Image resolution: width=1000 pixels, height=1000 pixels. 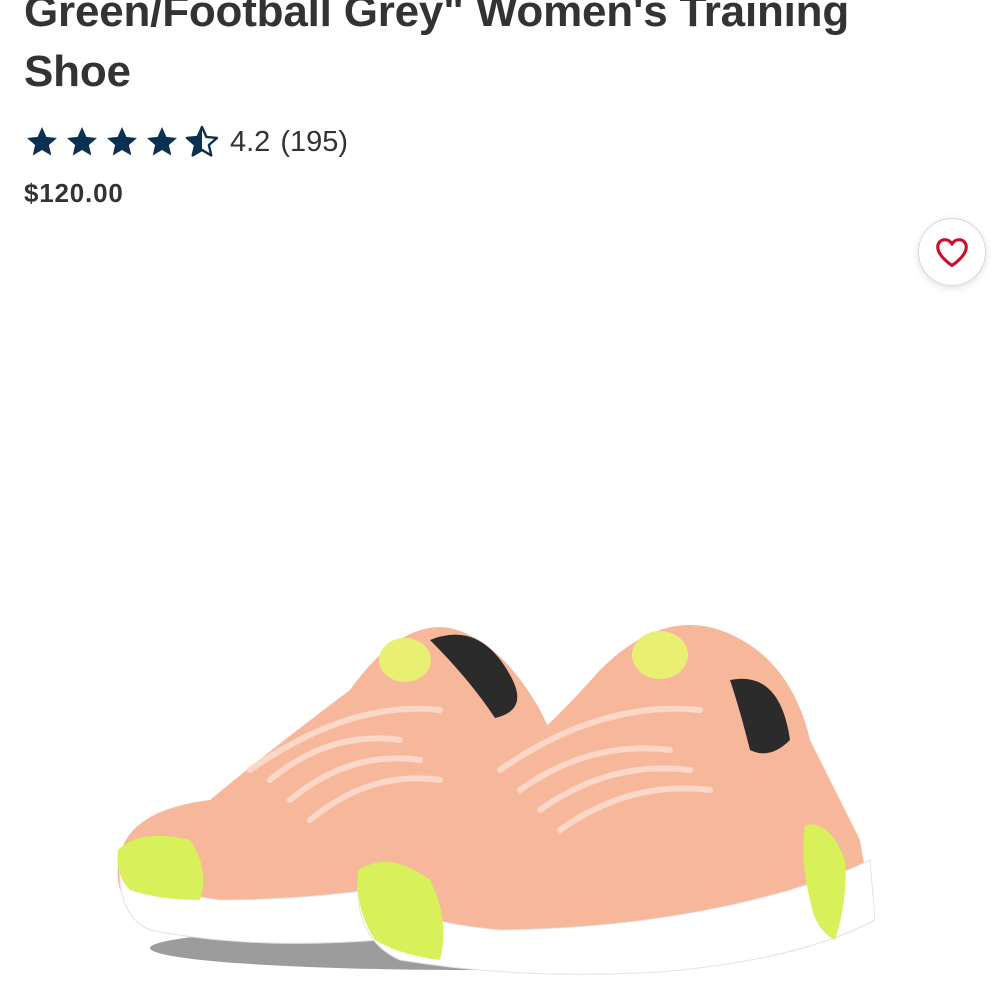 I want to click on heart-icon, so click(x=952, y=253).